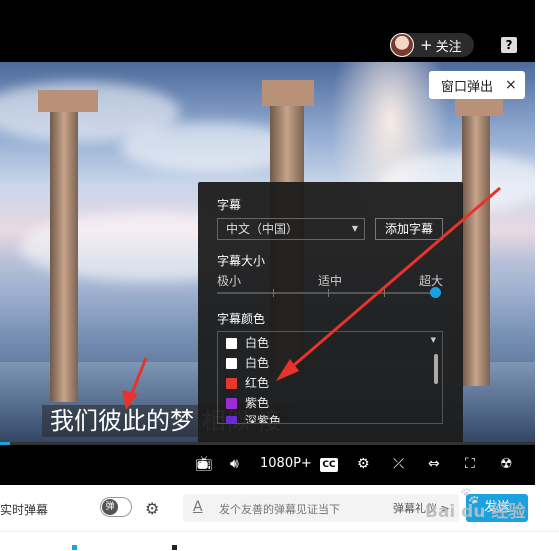  Describe the element at coordinates (388, 283) in the screenshot. I see `arrow-to-red` at that location.